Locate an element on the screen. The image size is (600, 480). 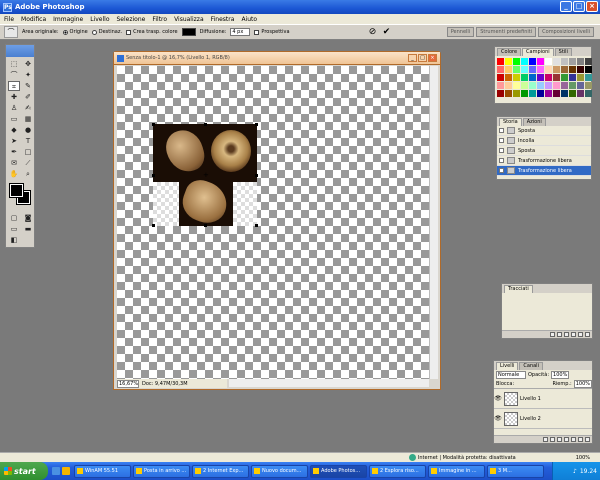
tab-stili: Stili is located at coordinates (563, 52).